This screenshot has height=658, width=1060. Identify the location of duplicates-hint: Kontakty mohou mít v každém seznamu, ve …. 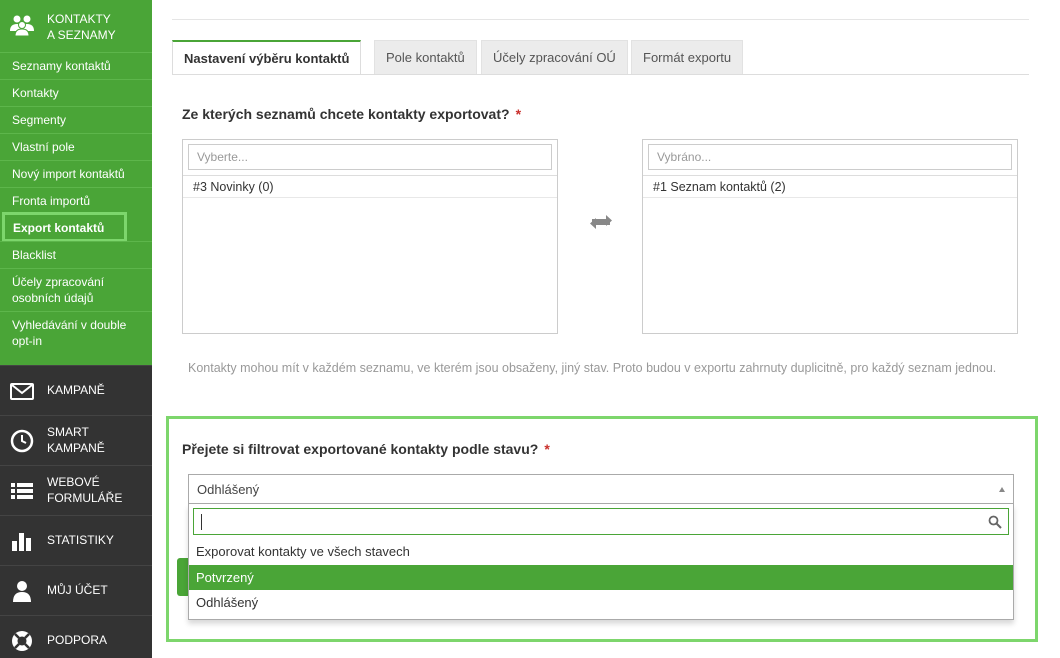
(592, 368).